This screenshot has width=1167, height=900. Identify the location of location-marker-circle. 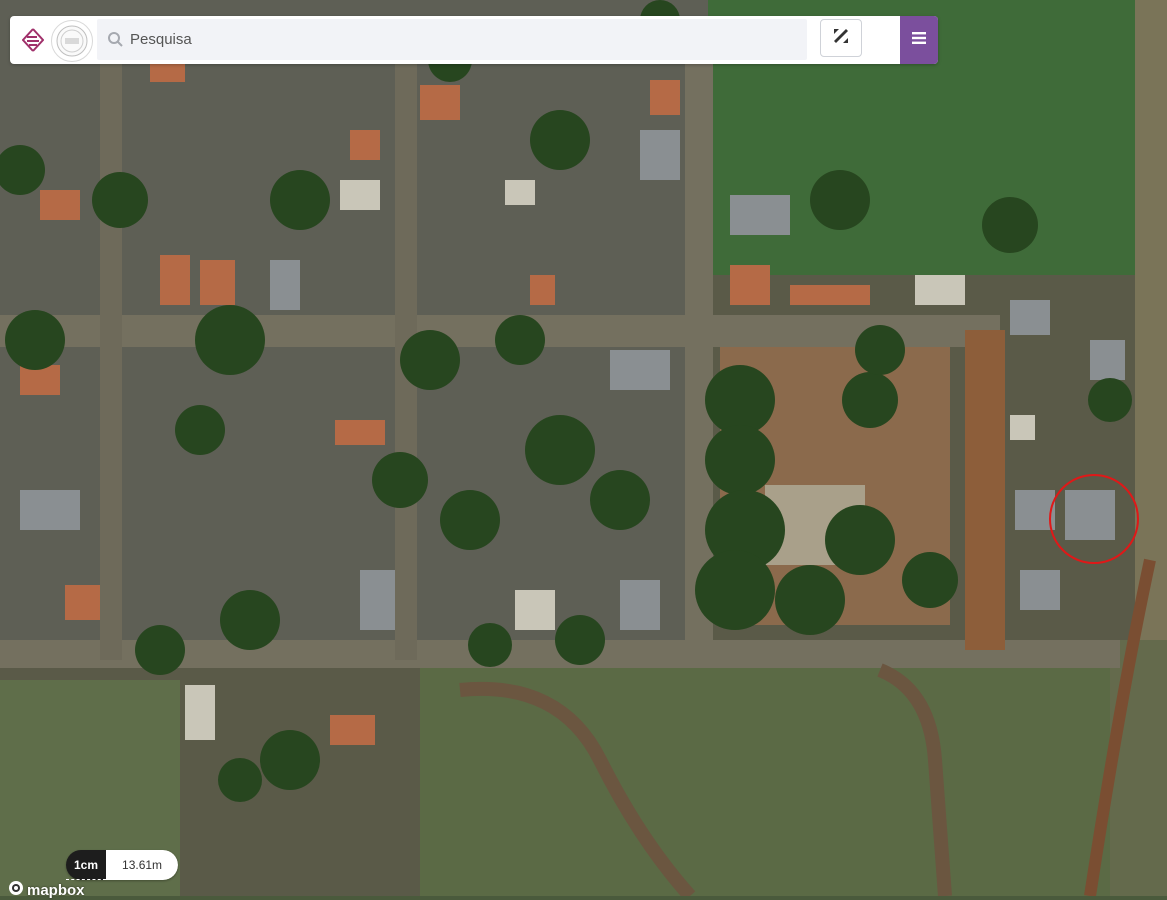
(1094, 519).